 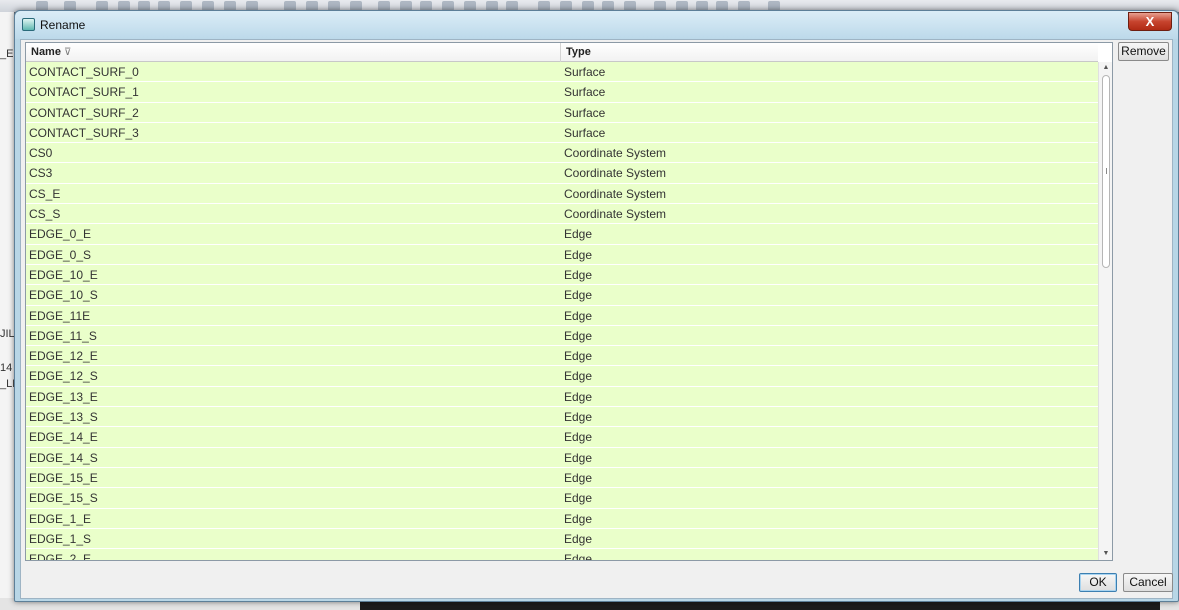 What do you see at coordinates (293, 498) in the screenshot?
I see `cell-name: EDGE_15_S` at bounding box center [293, 498].